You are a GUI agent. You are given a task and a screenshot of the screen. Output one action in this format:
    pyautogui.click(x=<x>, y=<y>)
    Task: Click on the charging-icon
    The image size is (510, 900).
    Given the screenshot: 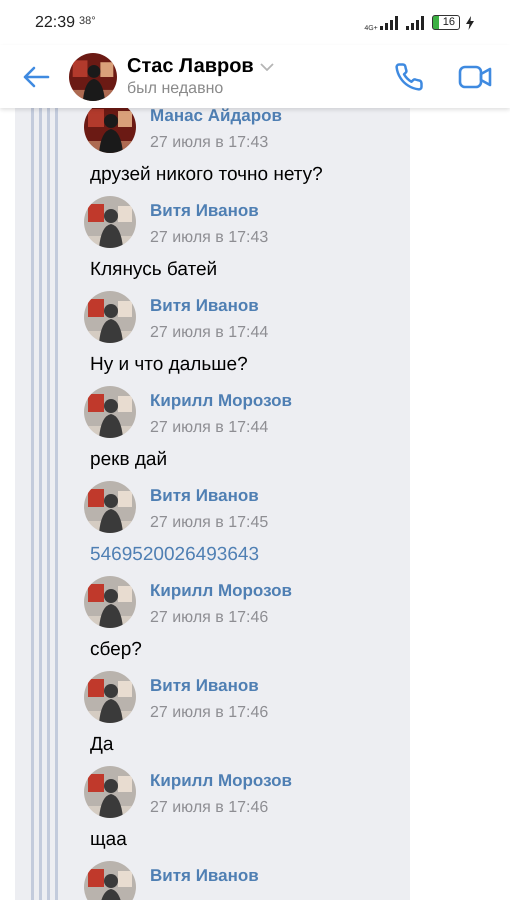 What is the action you would take?
    pyautogui.click(x=470, y=23)
    